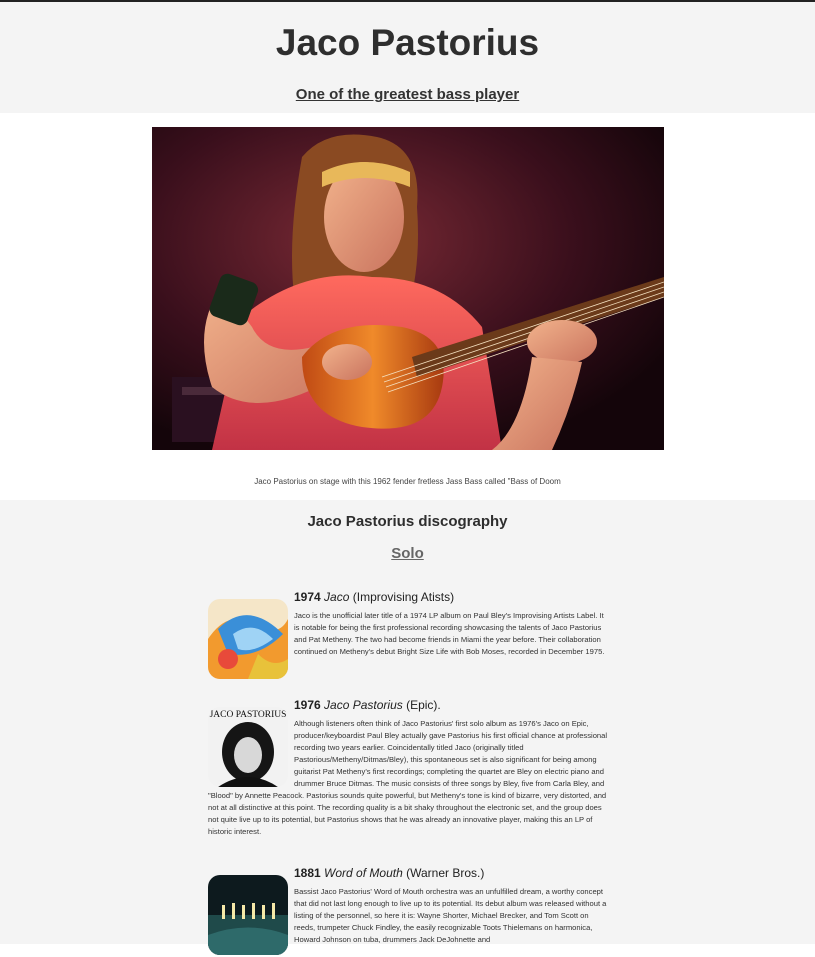 The width and height of the screenshot is (815, 957). What do you see at coordinates (403, 597) in the screenshot?
I see `album-label: (Improvising Atists)` at bounding box center [403, 597].